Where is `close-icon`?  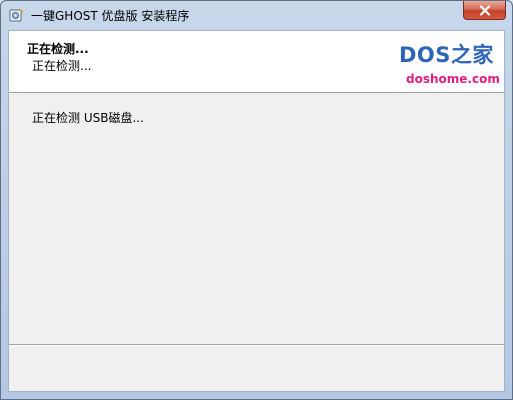
close-icon is located at coordinates (485, 10).